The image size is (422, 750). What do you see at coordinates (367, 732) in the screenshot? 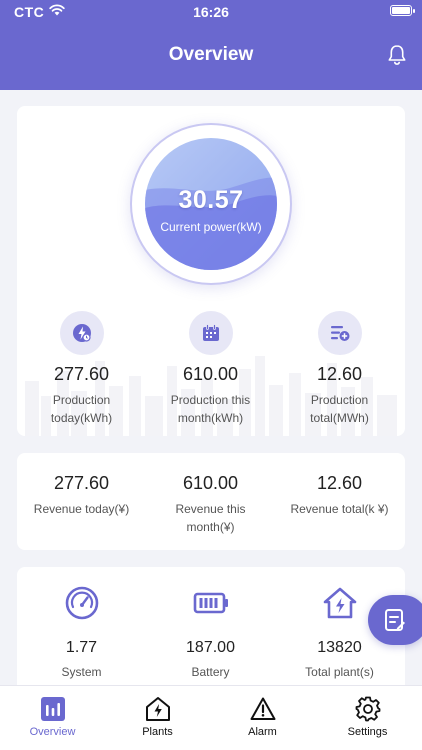
I see `tab-settings-label: Settings` at bounding box center [367, 732].